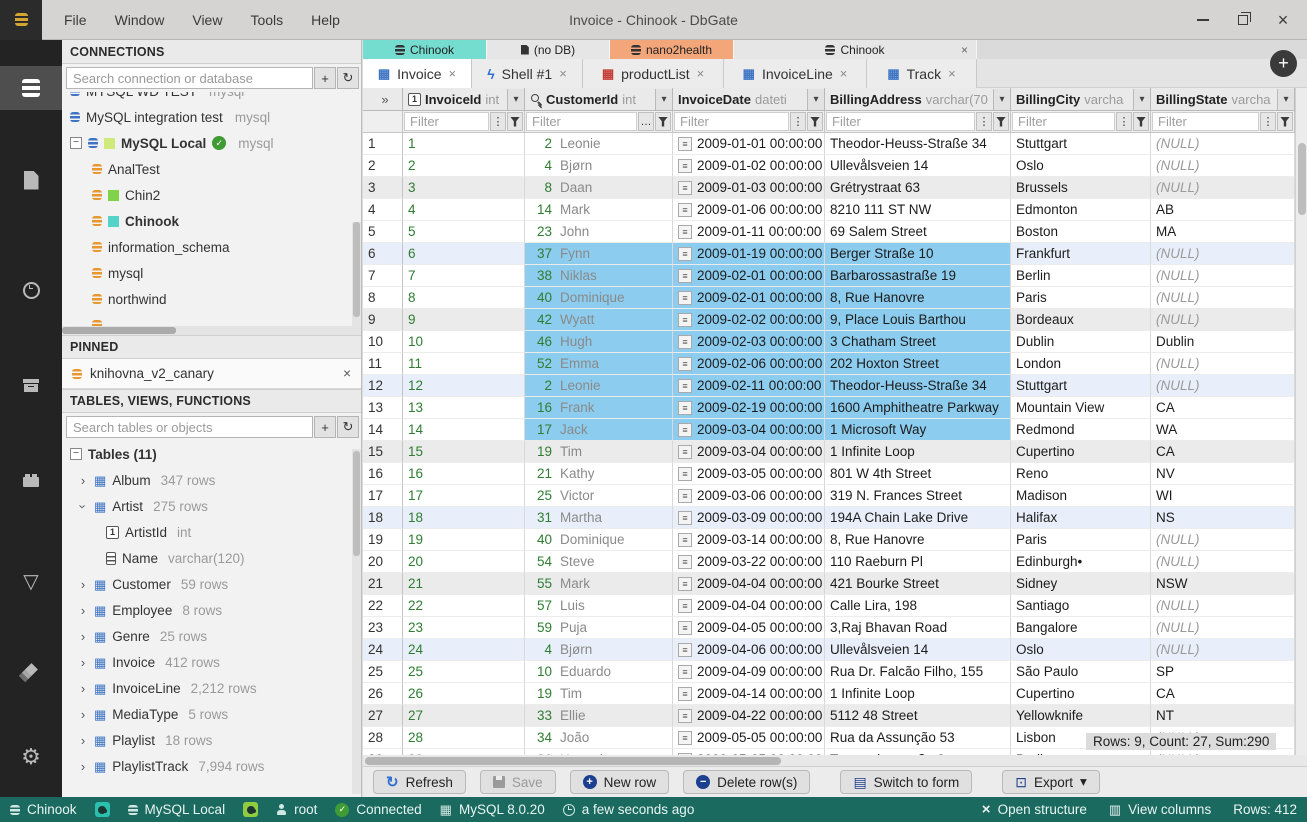 Image resolution: width=1307 pixels, height=822 pixels. I want to click on cell-customerid: 4 Bjørn, so click(599, 166).